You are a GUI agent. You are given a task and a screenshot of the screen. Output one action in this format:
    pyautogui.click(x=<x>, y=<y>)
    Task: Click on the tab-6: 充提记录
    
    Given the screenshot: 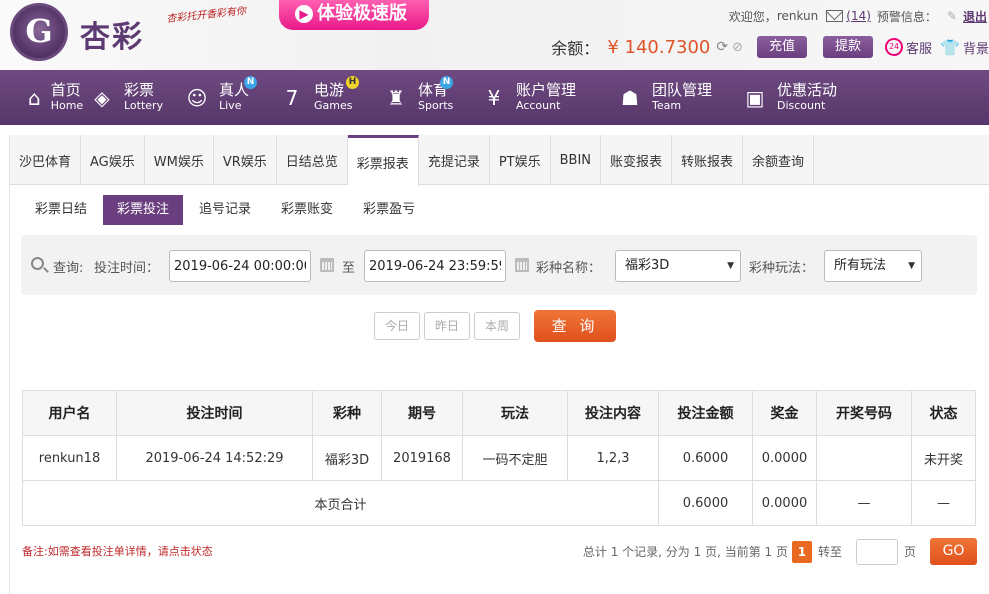 What is the action you would take?
    pyautogui.click(x=454, y=160)
    